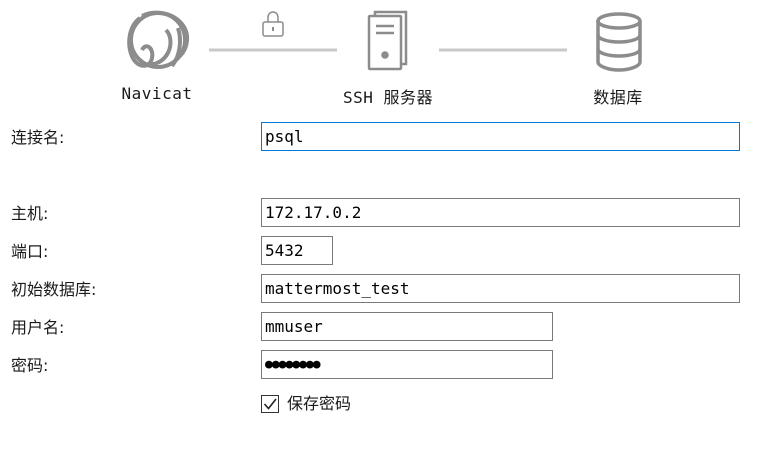 Image resolution: width=777 pixels, height=467 pixels. What do you see at coordinates (297, 250) in the screenshot?
I see `port-input: 5432` at bounding box center [297, 250].